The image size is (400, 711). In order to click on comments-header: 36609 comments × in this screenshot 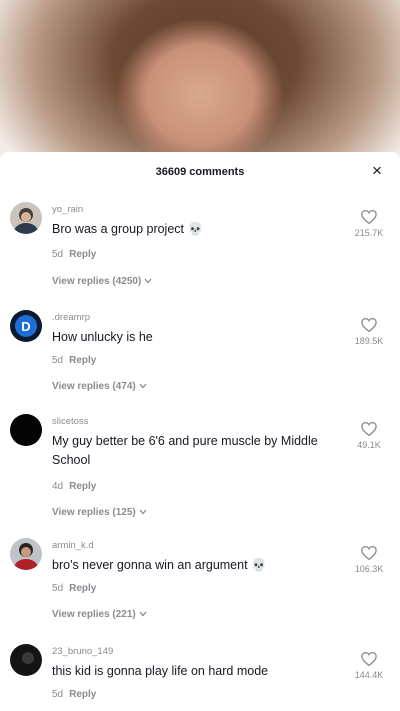, I will do `click(200, 172)`.